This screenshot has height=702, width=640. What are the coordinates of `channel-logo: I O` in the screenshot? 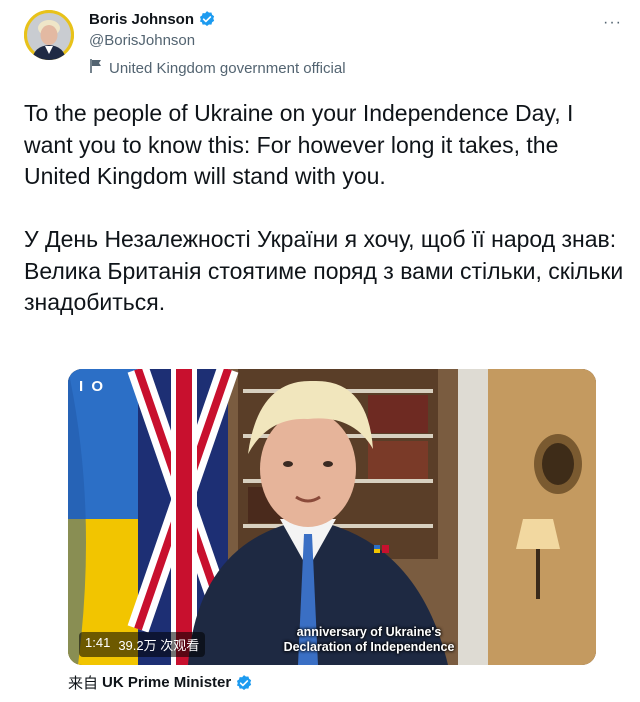 It's located at (92, 386).